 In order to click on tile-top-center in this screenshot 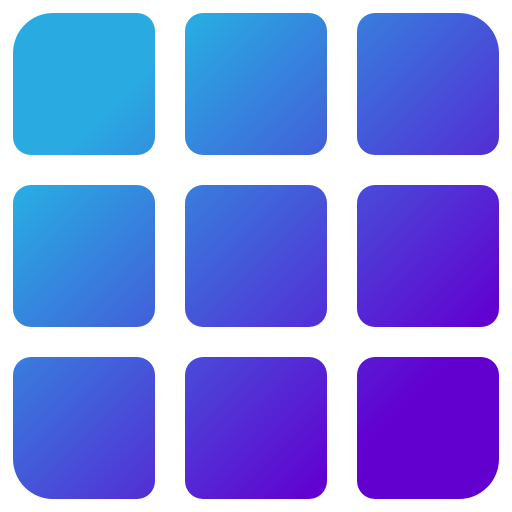, I will do `click(256, 84)`.